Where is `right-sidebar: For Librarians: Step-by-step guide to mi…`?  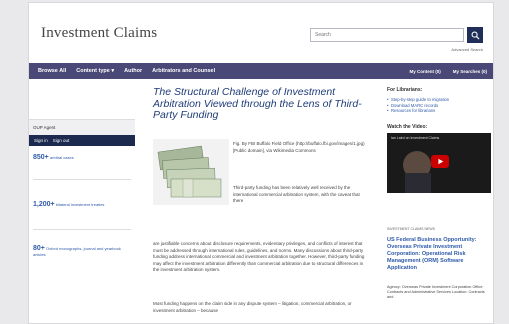 right-sidebar: For Librarians: Step-by-step guide to mi… is located at coordinates (439, 193).